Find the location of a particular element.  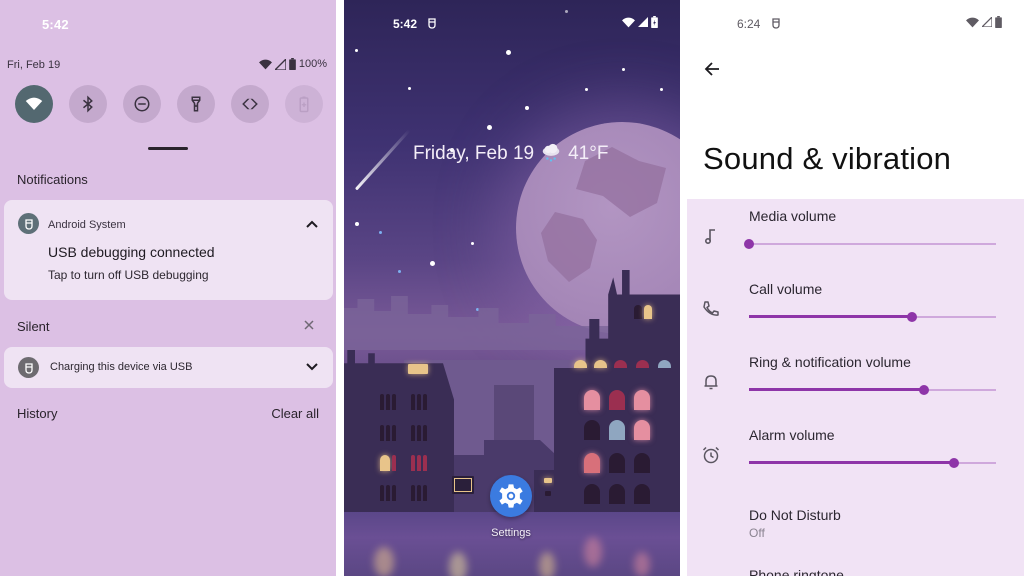

alarm-volume-slider is located at coordinates (872, 463).